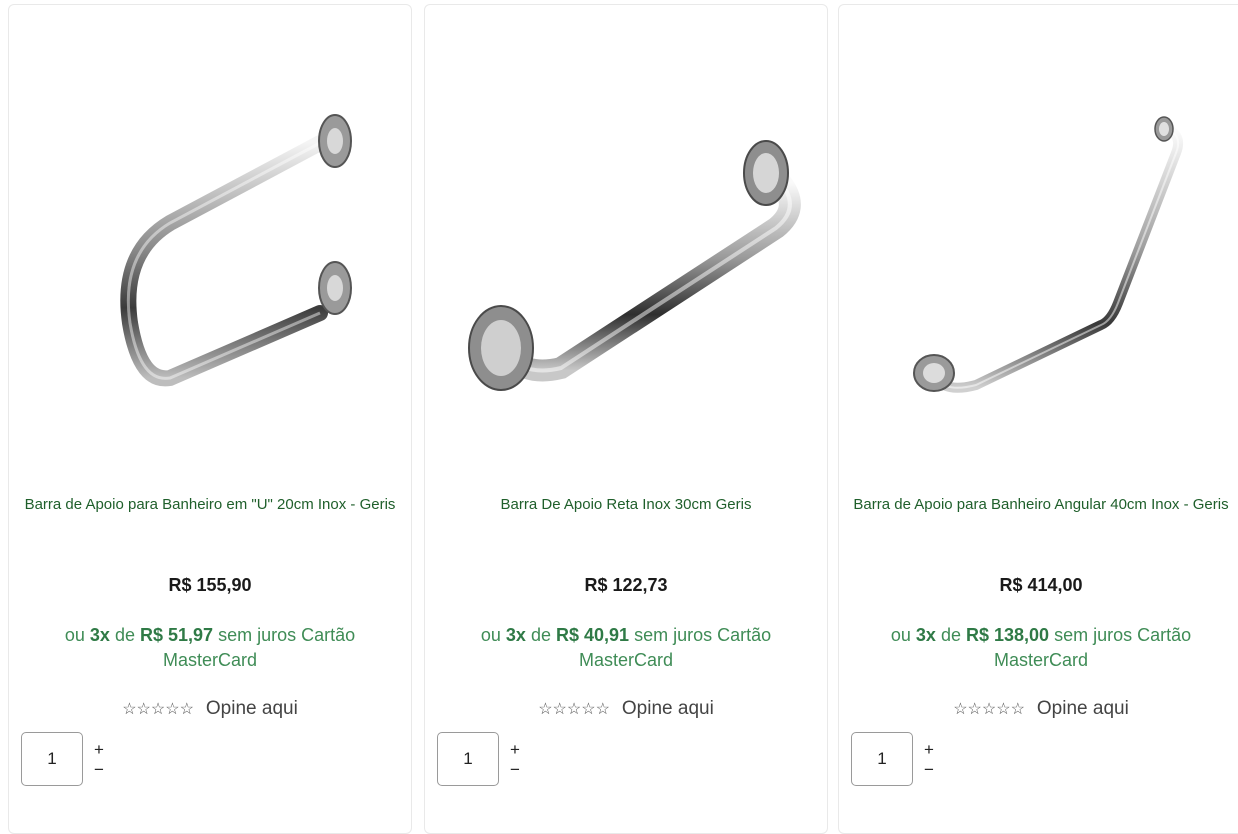  What do you see at coordinates (634, 265) in the screenshot?
I see `straight-grab-bar-icon` at bounding box center [634, 265].